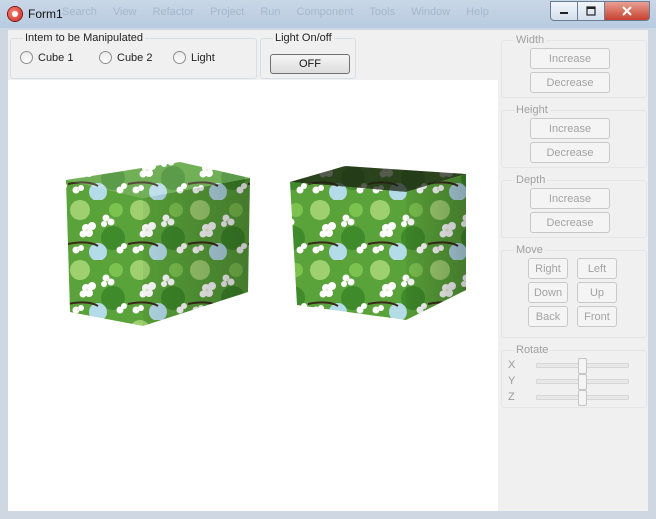 The height and width of the screenshot is (519, 656). Describe the element at coordinates (597, 316) in the screenshot. I see `move-front-button: Front` at that location.